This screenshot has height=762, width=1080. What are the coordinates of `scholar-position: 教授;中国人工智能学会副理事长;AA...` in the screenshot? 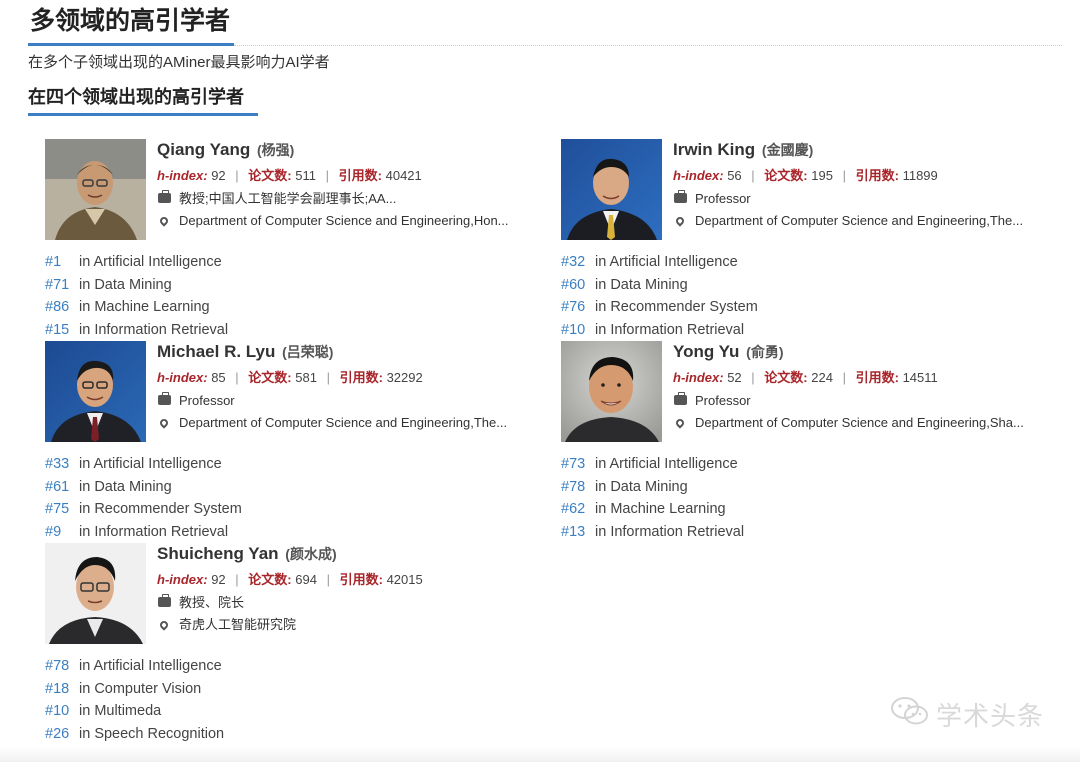 It's located at (347, 199).